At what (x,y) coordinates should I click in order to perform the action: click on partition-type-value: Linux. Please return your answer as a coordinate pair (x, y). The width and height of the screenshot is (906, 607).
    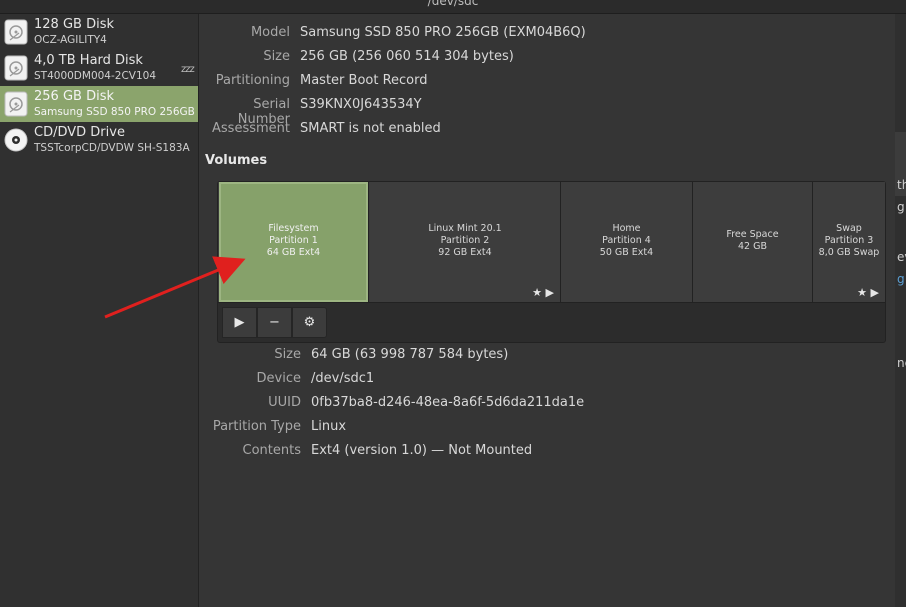
    Looking at the image, I should click on (329, 426).